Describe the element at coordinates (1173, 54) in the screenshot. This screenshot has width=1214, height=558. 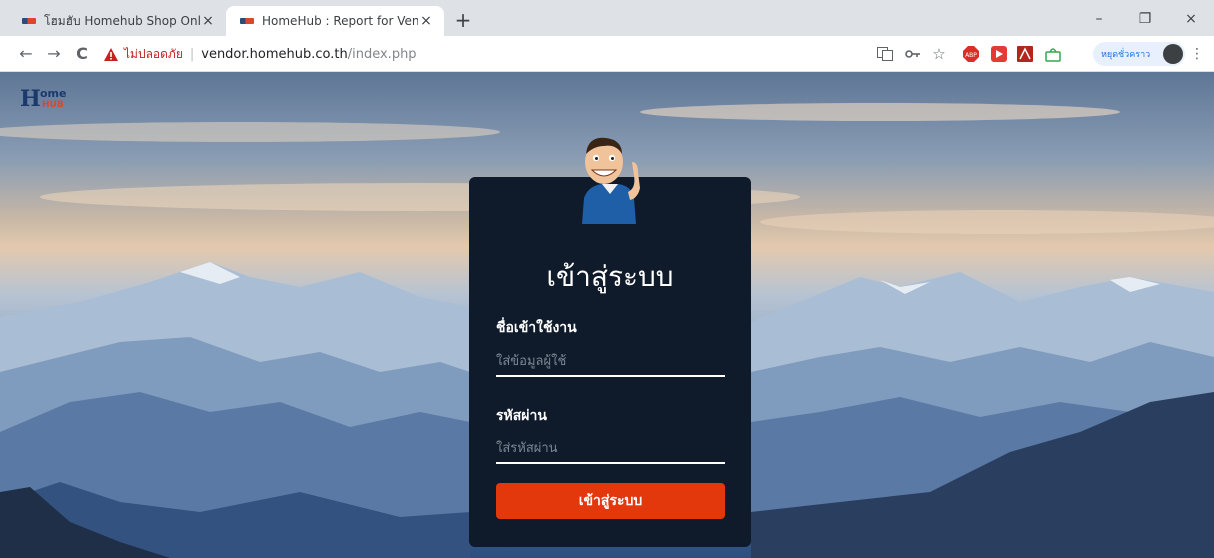
I see `avatar` at that location.